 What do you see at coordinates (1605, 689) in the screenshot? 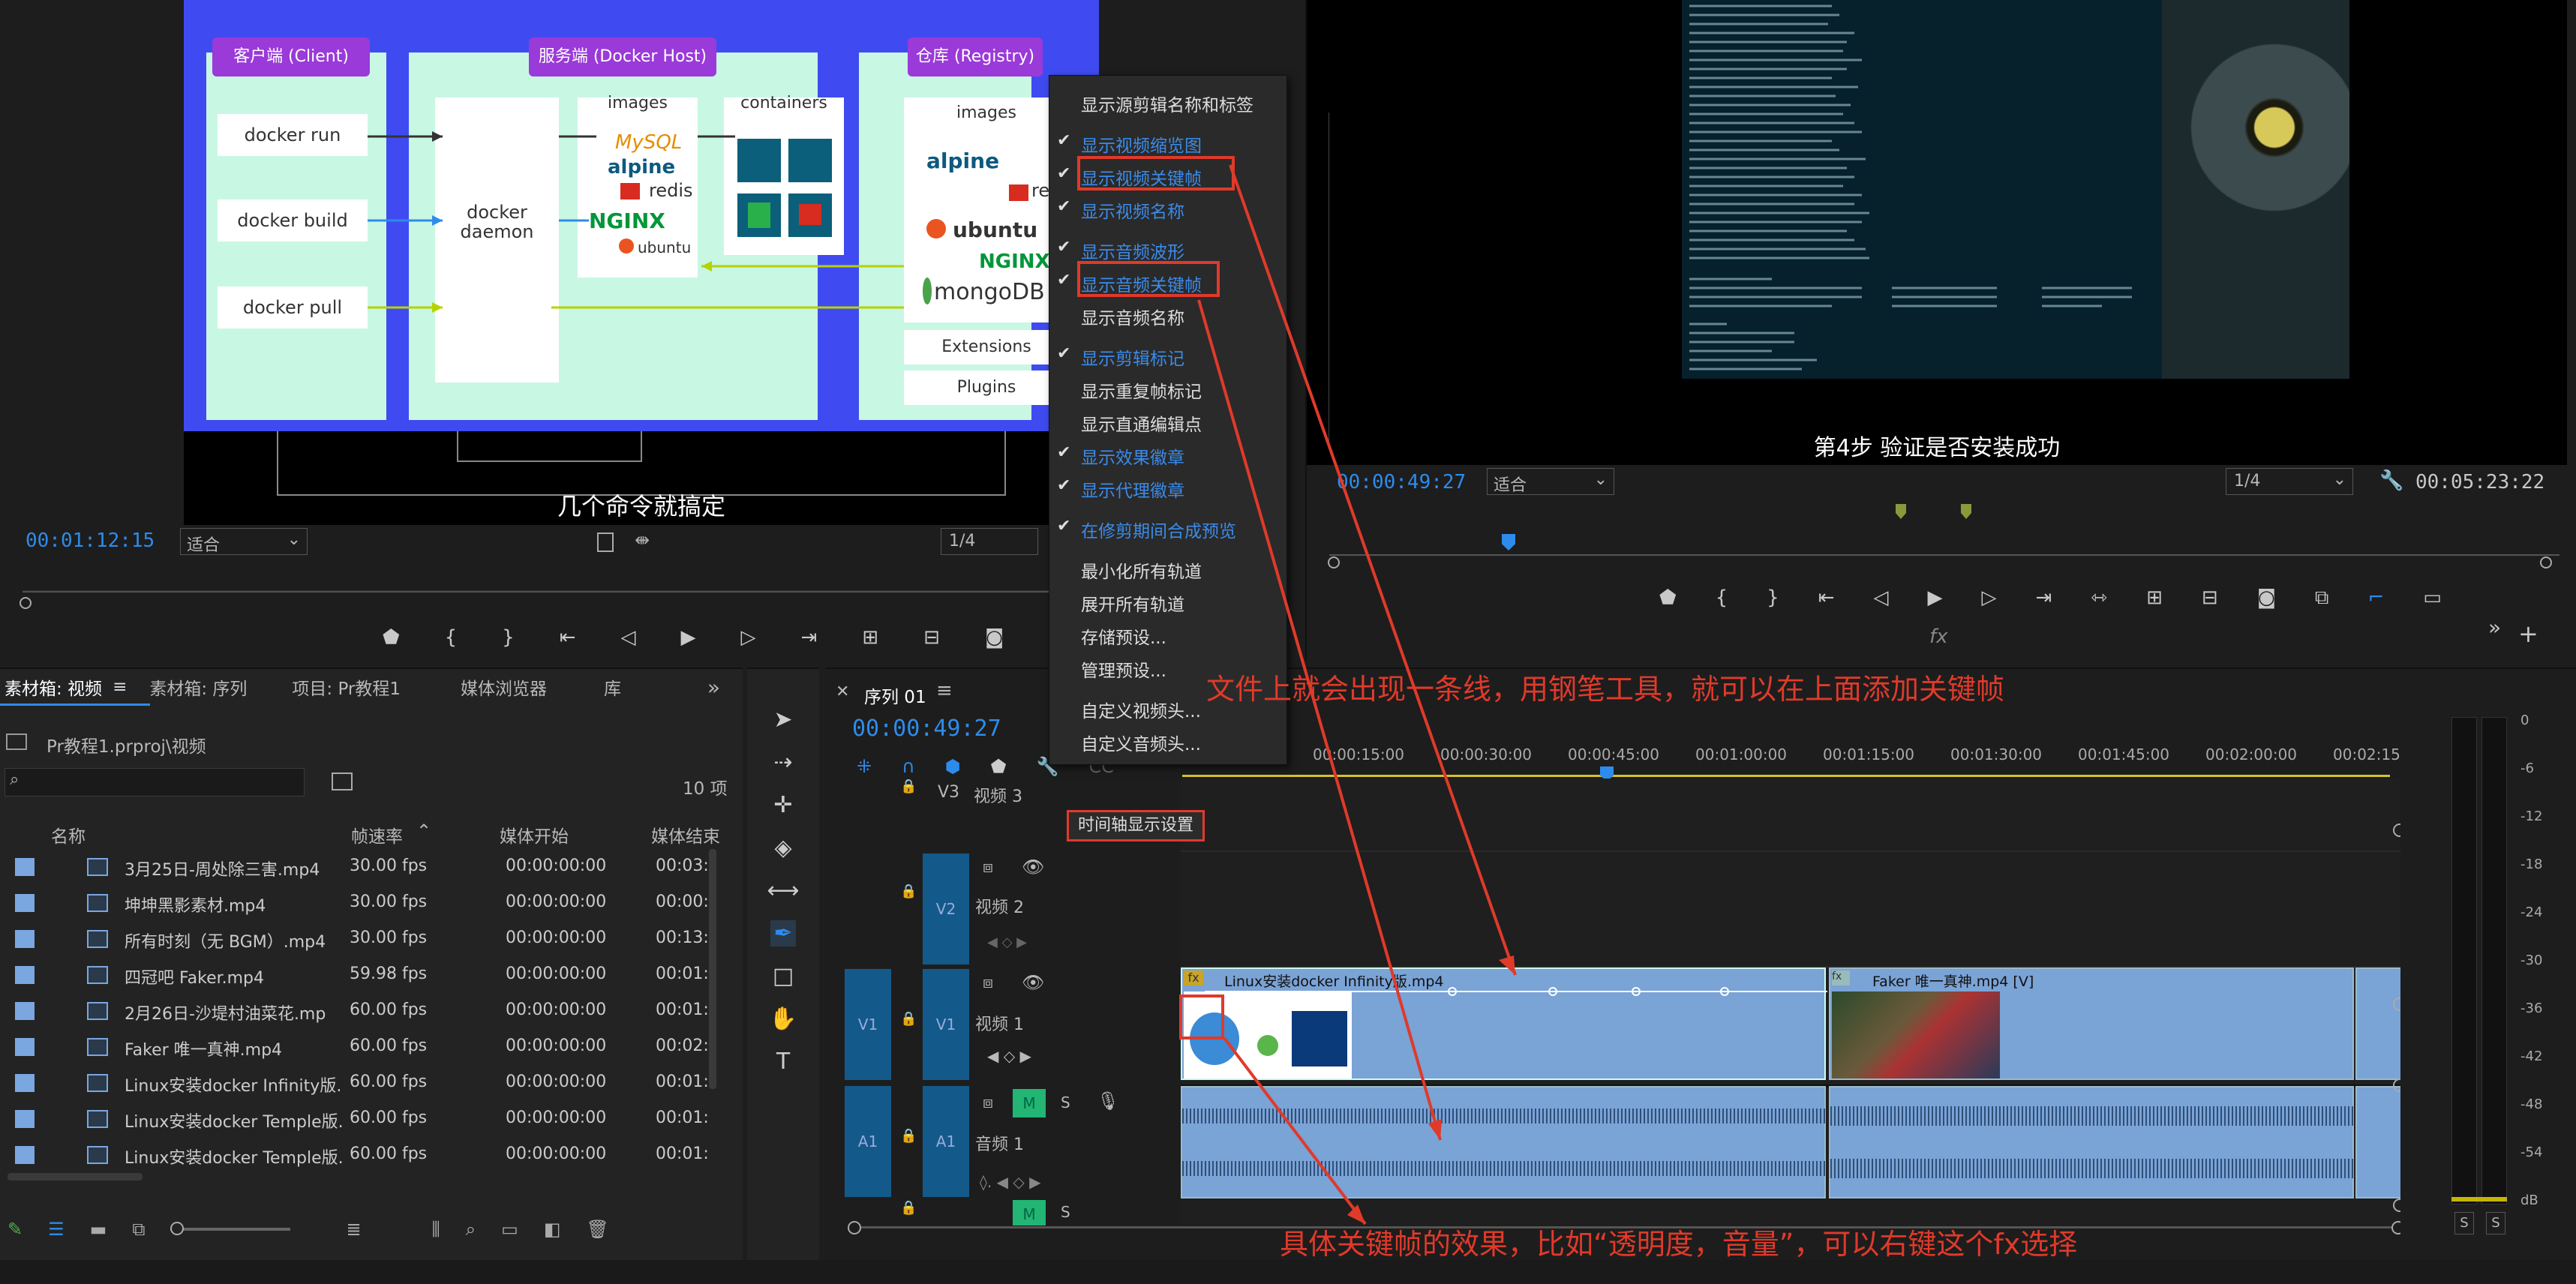
I see `annotation-top: 文件上就会出现一条线，用钢笔工具，就可以在上面添加关键帧` at bounding box center [1605, 689].